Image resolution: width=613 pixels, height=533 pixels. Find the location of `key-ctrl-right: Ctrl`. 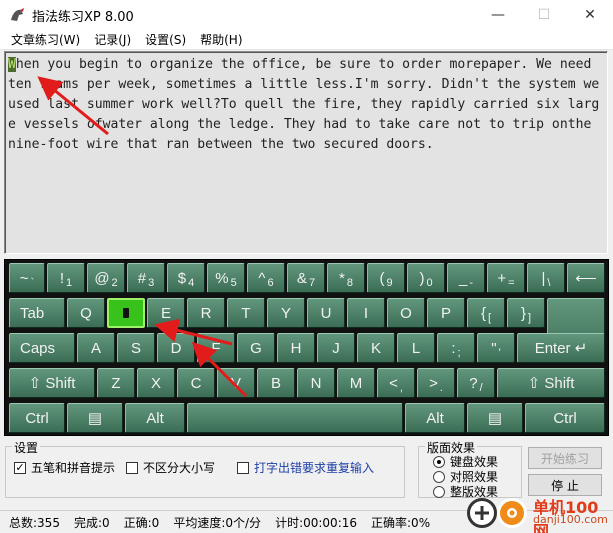

key-ctrl-right: Ctrl is located at coordinates (565, 418).